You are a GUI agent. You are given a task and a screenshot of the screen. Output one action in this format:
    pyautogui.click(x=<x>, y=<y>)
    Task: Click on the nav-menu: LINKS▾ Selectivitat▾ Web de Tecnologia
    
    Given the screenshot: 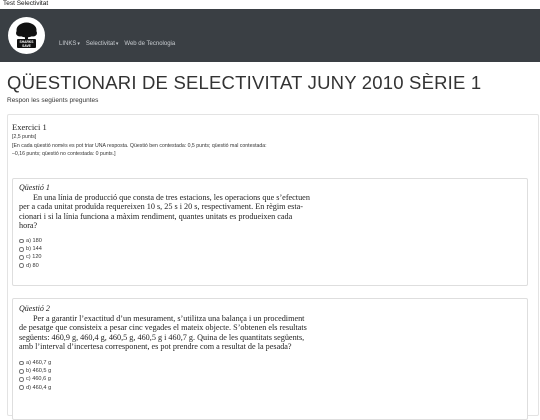 What is the action you would take?
    pyautogui.click(x=117, y=44)
    